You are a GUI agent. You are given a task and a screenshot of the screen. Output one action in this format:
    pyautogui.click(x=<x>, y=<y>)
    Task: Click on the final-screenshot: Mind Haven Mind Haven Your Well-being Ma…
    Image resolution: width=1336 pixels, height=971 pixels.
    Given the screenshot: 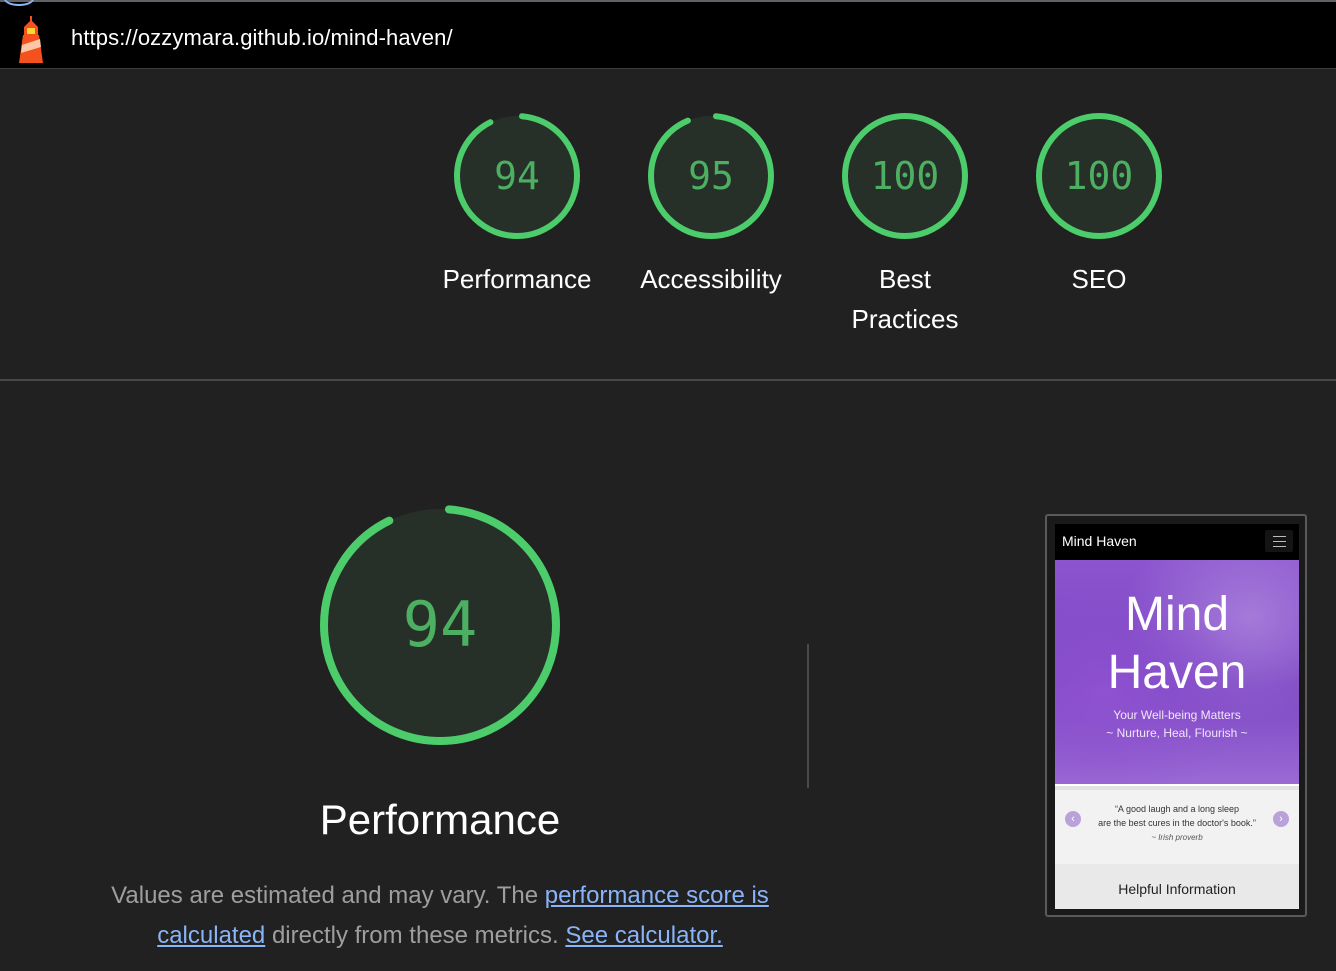 What is the action you would take?
    pyautogui.click(x=1176, y=715)
    